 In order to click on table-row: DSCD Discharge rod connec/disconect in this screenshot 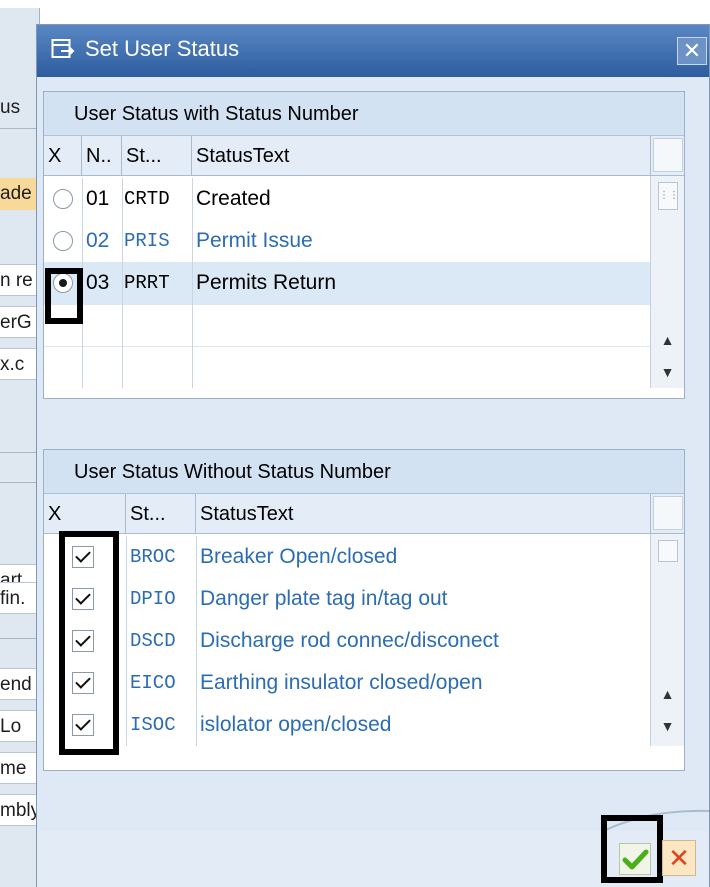, I will do `click(347, 641)`.